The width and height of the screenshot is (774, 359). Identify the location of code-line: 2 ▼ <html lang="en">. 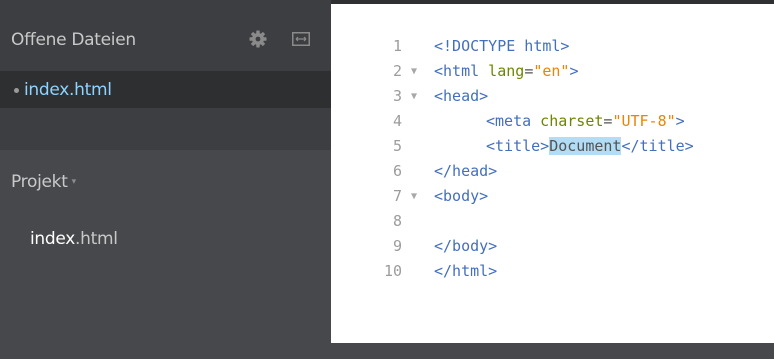
(552, 71).